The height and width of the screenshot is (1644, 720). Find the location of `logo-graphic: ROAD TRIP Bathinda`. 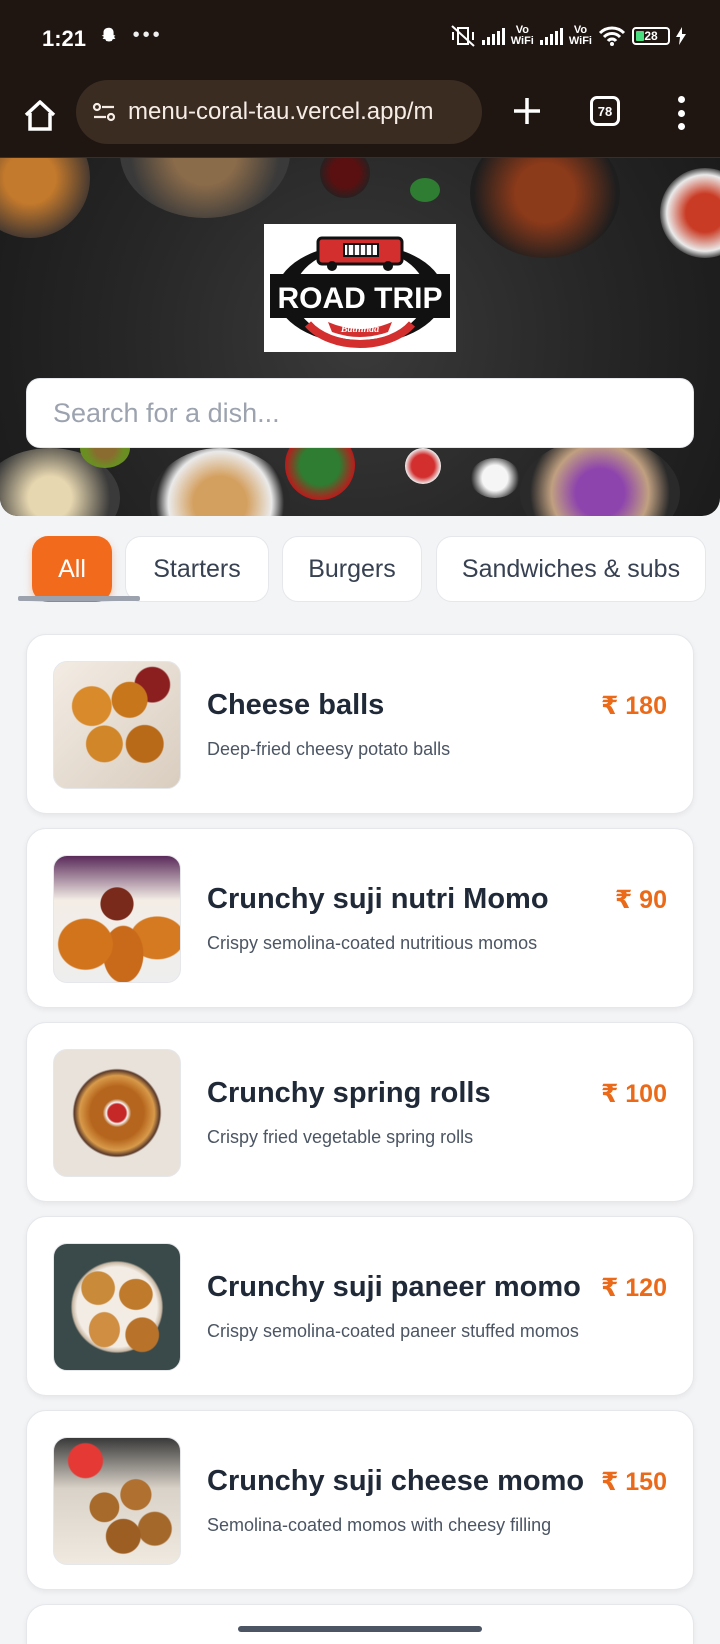

logo-graphic: ROAD TRIP Bathinda is located at coordinates (360, 292).